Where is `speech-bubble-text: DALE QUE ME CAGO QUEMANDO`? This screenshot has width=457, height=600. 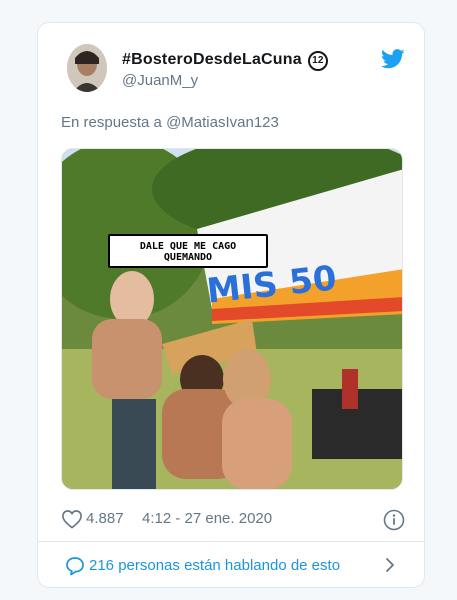 speech-bubble-text: DALE QUE ME CAGO QUEMANDO is located at coordinates (188, 252).